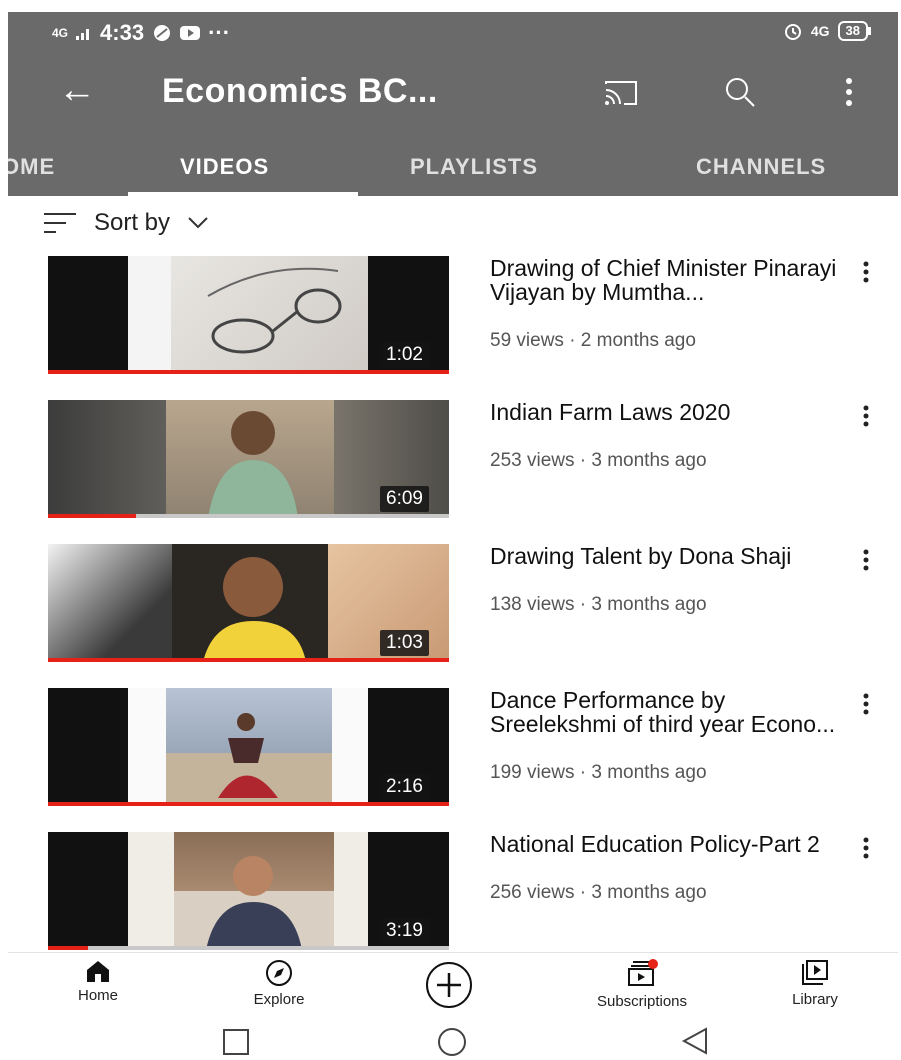  I want to click on video-thumbnail: 6:09, so click(248, 459).